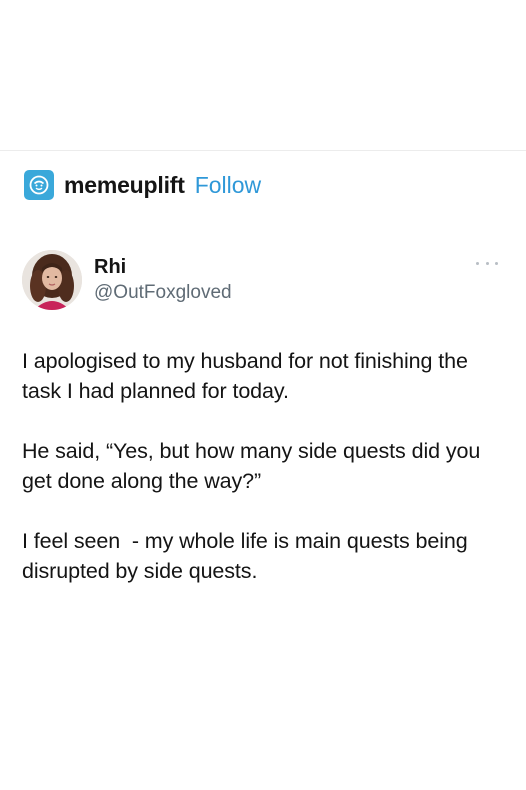 This screenshot has height=790, width=526. I want to click on header-divider, so click(263, 150).